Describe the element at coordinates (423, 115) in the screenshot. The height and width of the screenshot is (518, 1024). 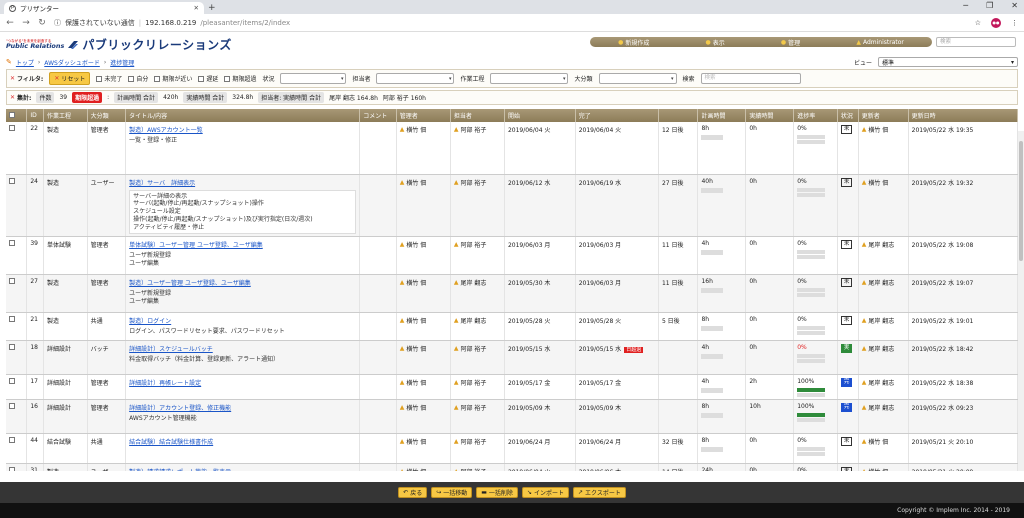
I see `column-header: 管理者` at that location.